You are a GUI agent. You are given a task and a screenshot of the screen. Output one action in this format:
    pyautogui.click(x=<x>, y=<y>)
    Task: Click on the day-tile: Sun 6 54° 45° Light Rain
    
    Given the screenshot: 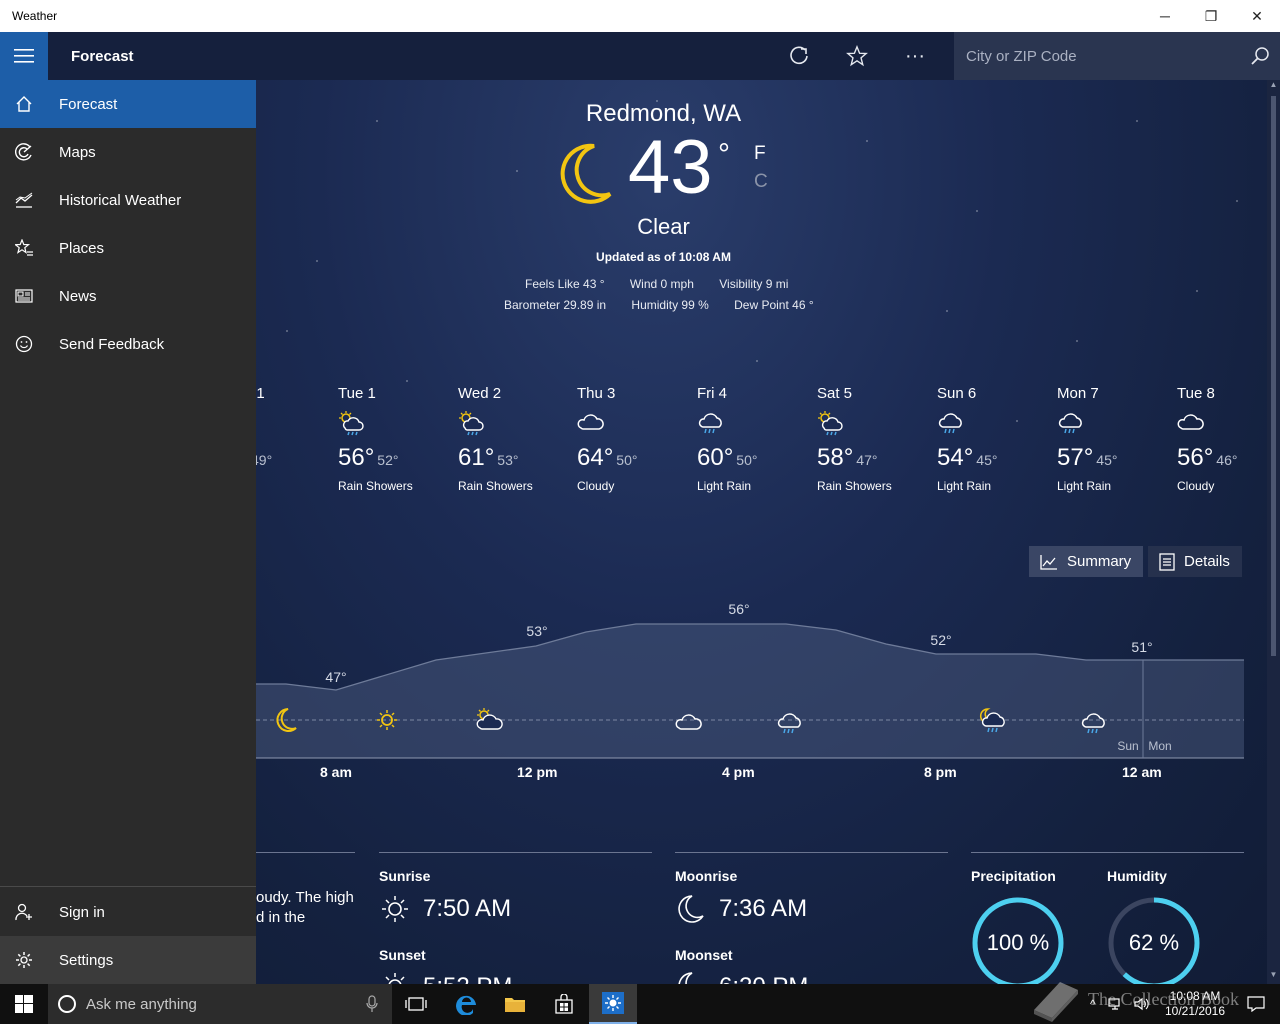 What is the action you would take?
    pyautogui.click(x=996, y=439)
    